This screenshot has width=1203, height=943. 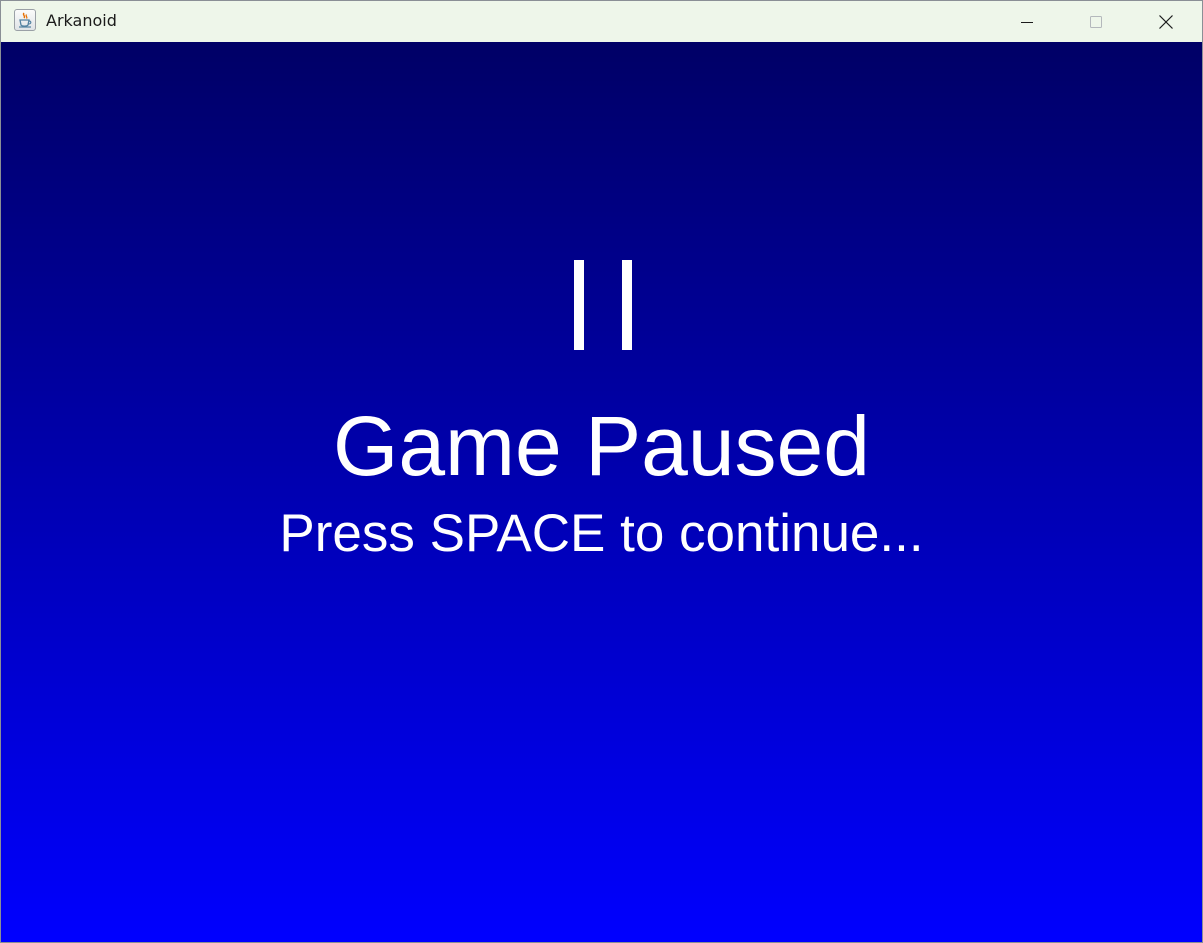 I want to click on pause-headline: Game Paused, so click(x=601, y=446).